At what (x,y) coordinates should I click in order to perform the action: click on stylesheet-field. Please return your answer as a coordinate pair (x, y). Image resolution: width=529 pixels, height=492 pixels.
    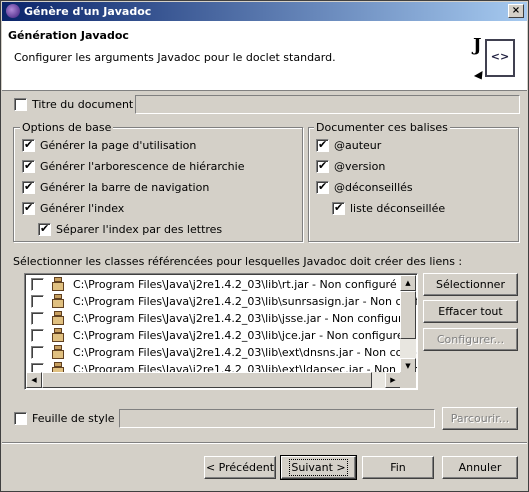
    Looking at the image, I should click on (277, 418).